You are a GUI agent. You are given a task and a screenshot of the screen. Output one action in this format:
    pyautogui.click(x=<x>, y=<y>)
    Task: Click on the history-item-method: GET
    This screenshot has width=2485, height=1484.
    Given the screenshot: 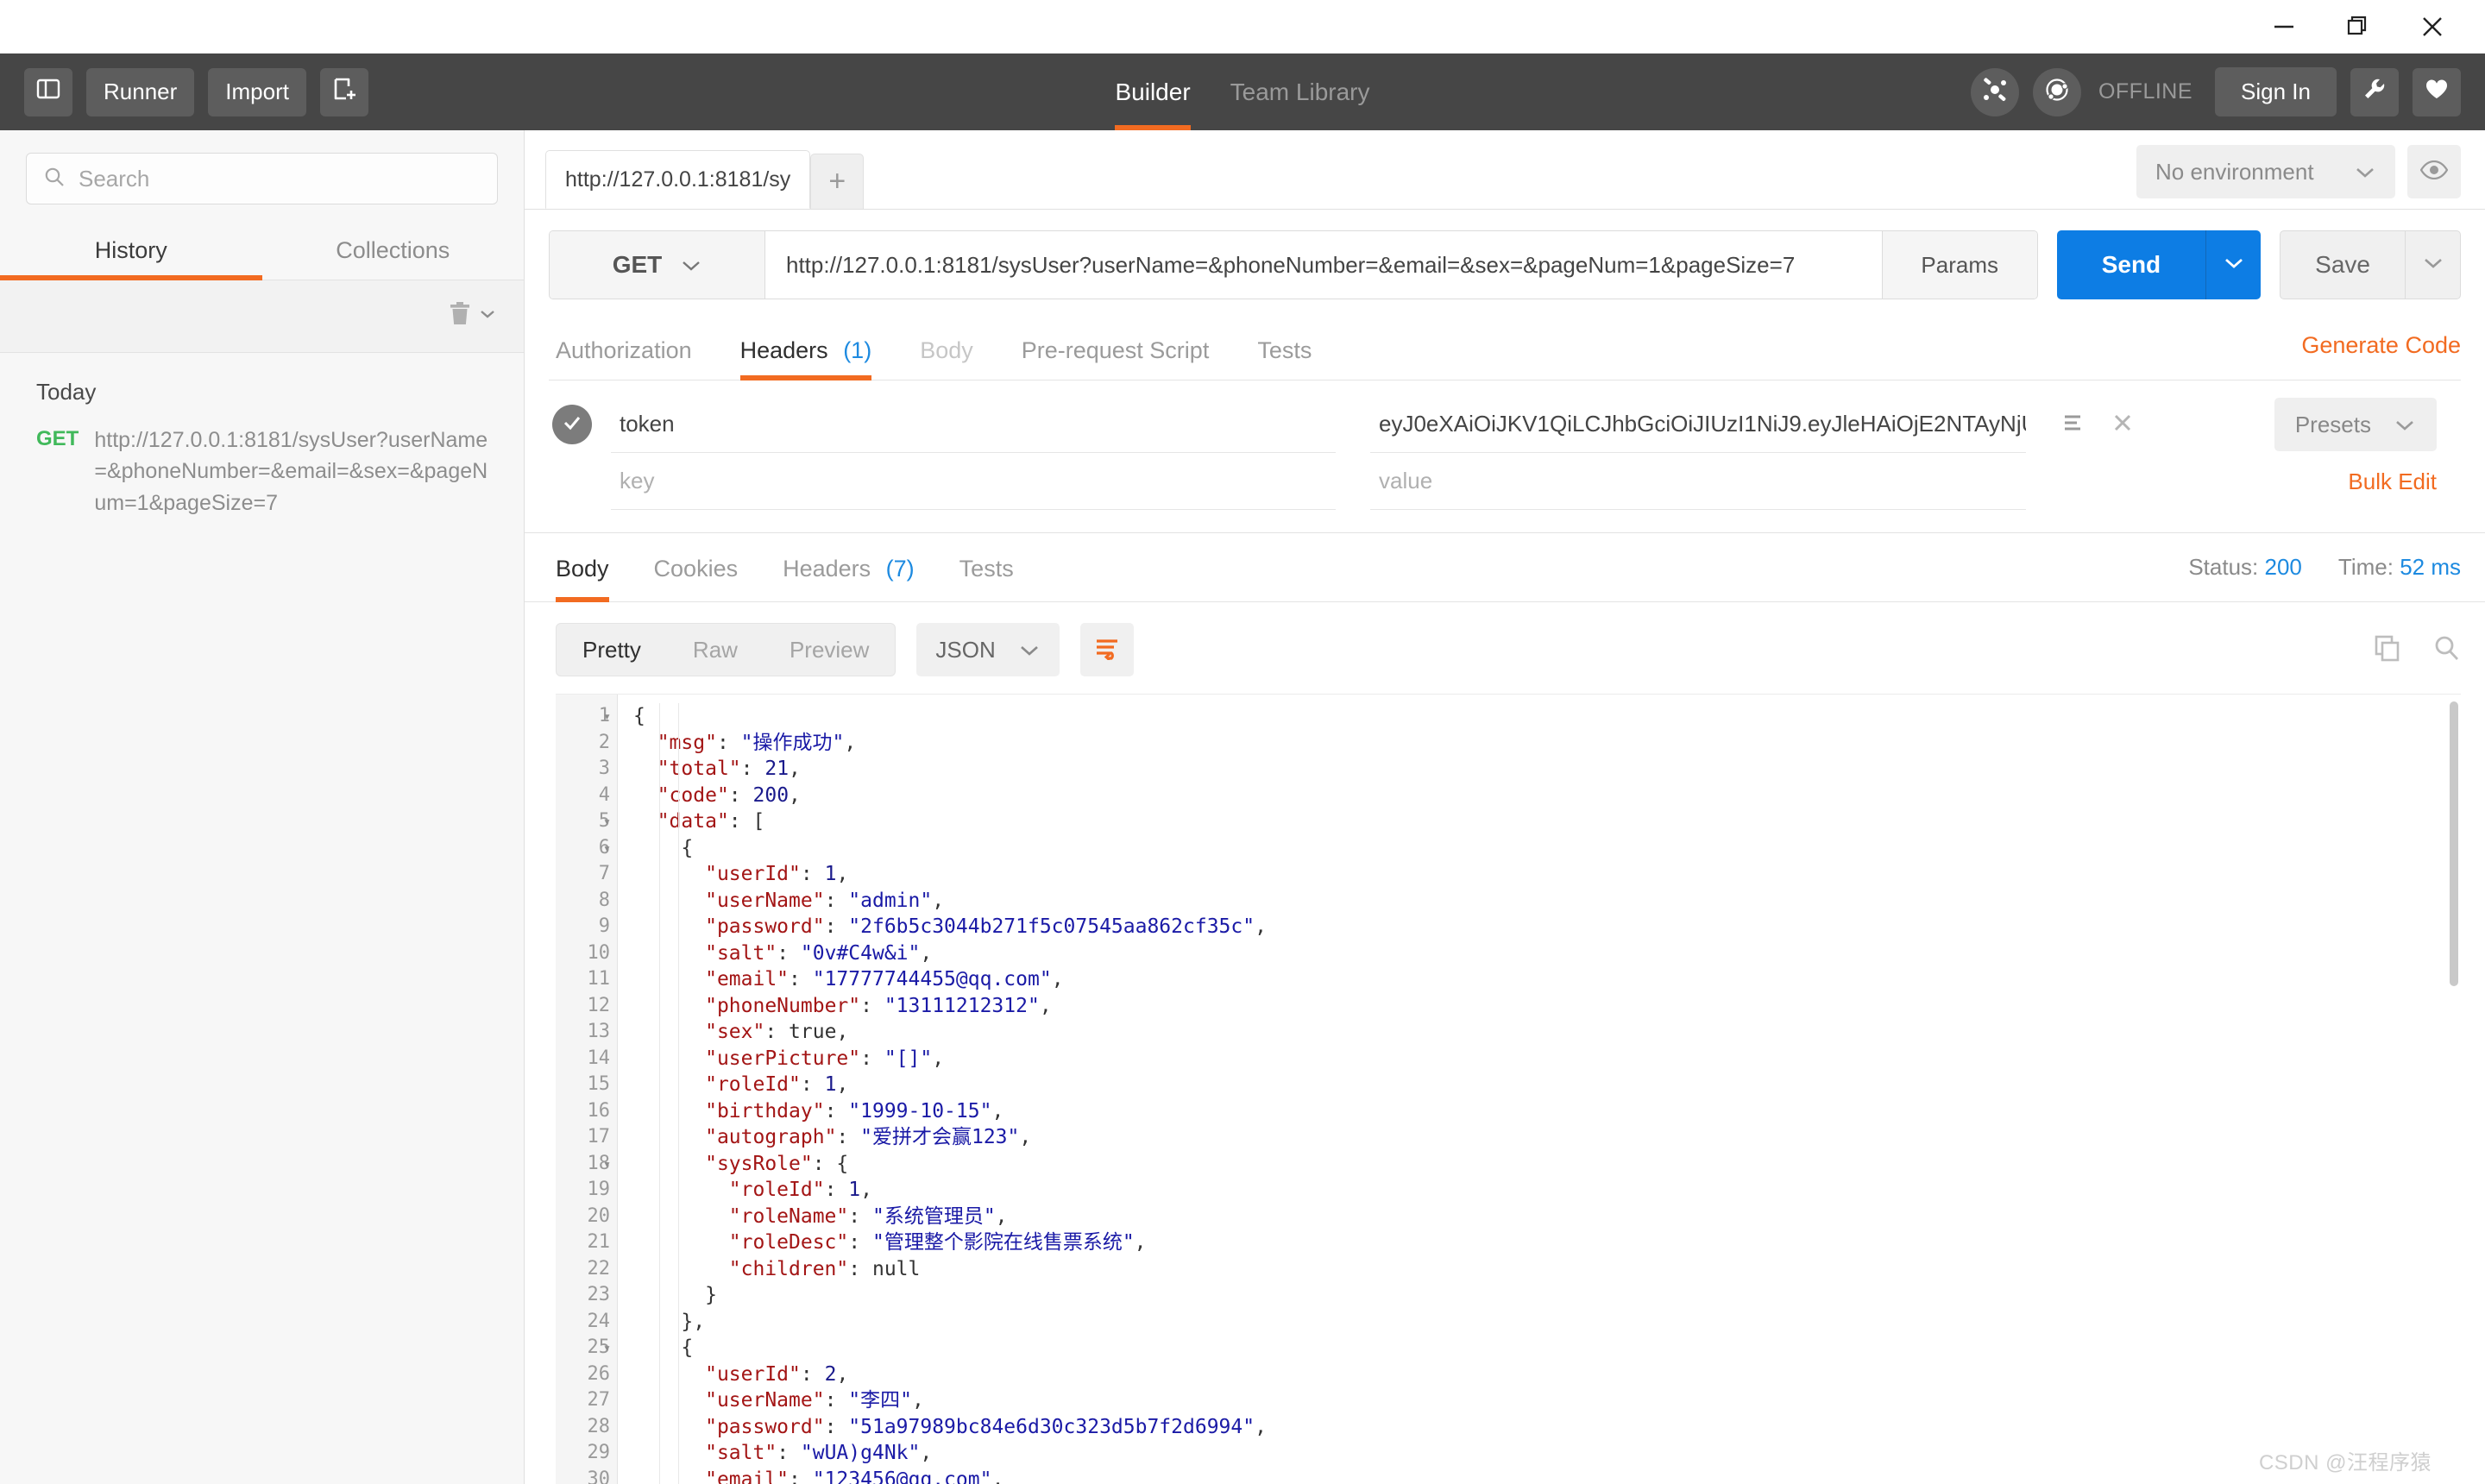 What is the action you would take?
    pyautogui.click(x=58, y=438)
    